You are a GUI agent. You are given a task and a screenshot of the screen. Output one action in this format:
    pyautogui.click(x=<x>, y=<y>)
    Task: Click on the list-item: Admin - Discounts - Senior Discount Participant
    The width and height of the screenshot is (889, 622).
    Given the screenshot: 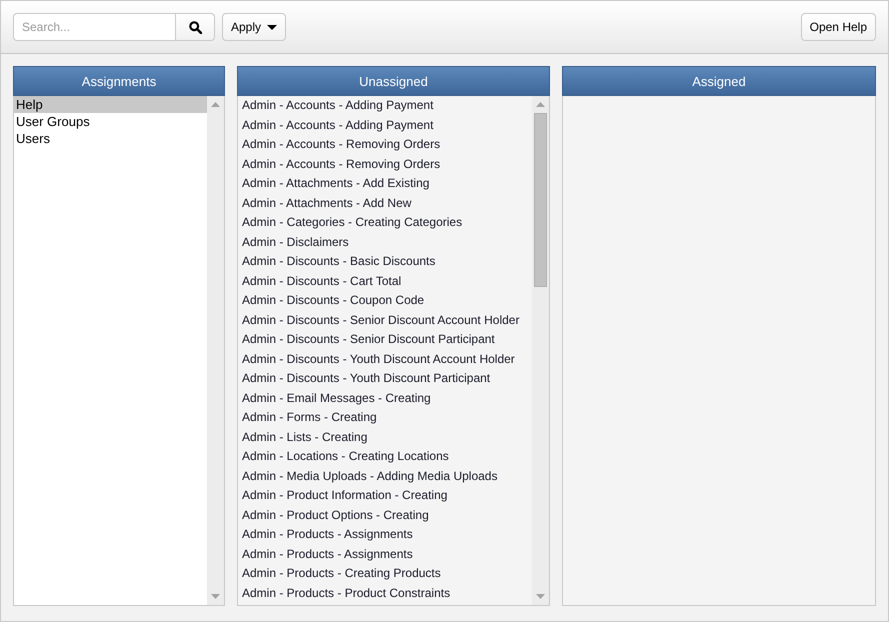 What is the action you would take?
    pyautogui.click(x=385, y=340)
    